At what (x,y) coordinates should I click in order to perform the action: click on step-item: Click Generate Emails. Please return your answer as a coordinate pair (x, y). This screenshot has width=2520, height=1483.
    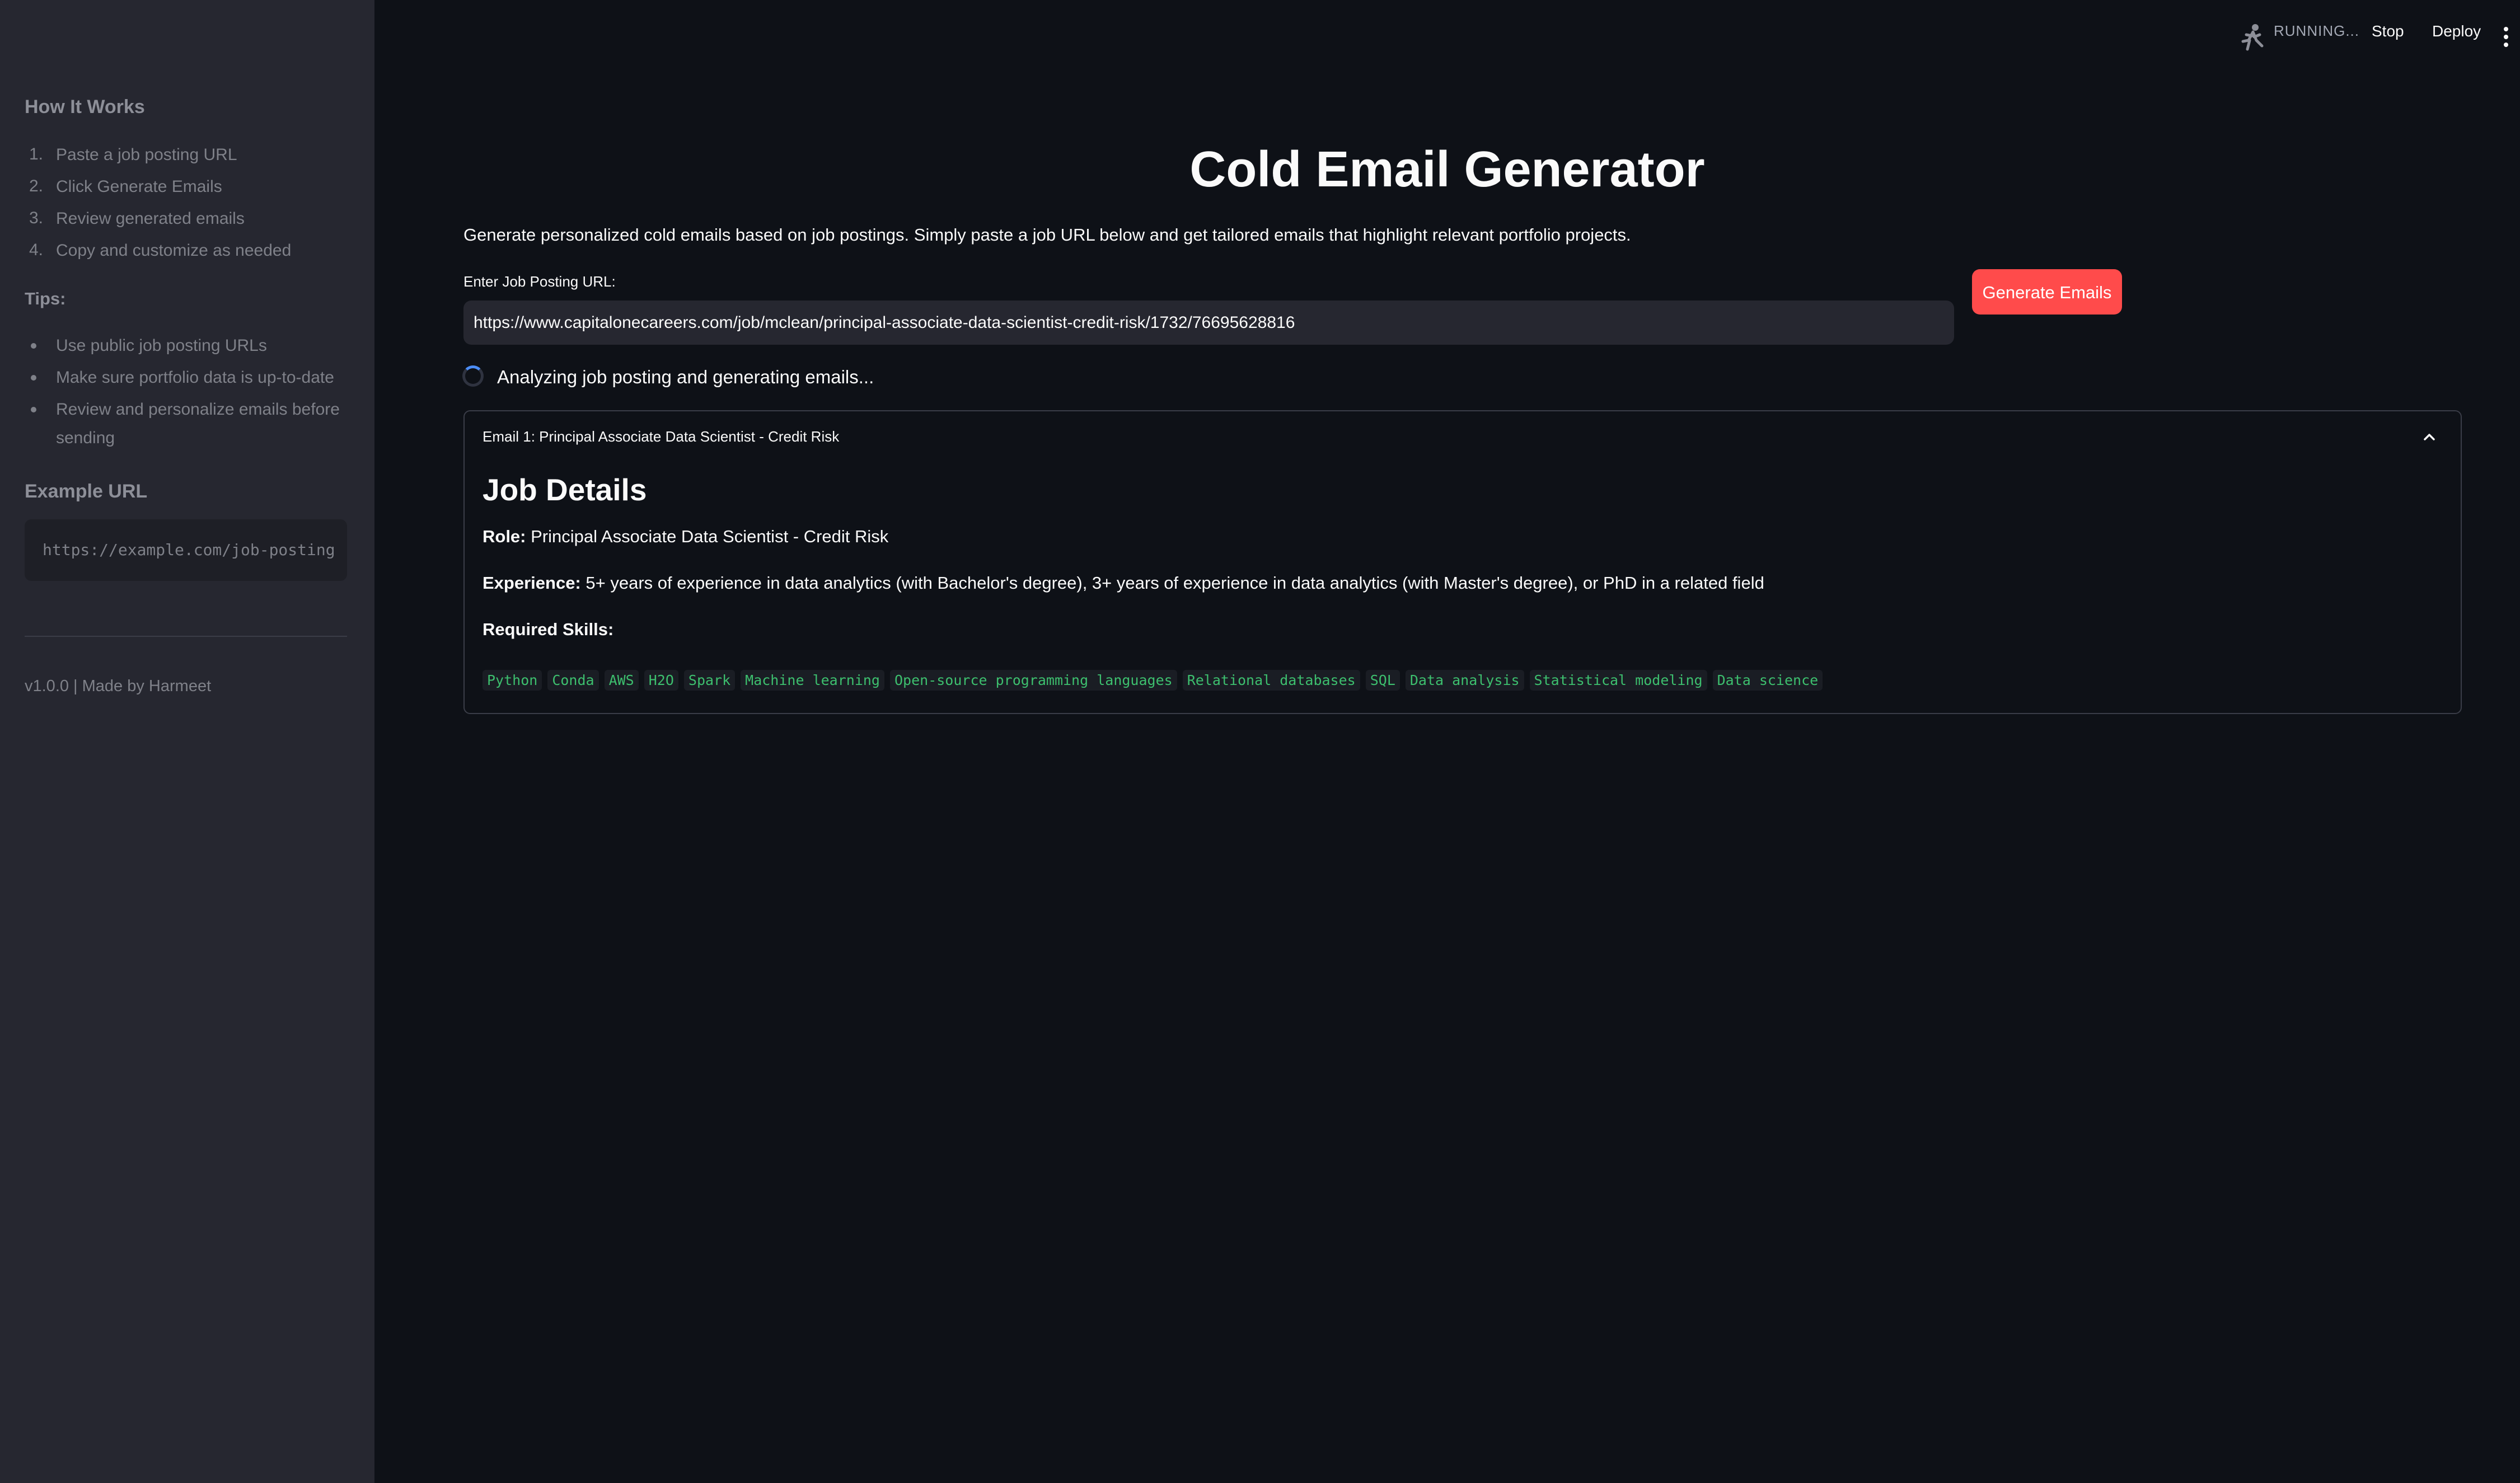
    Looking at the image, I should click on (139, 186).